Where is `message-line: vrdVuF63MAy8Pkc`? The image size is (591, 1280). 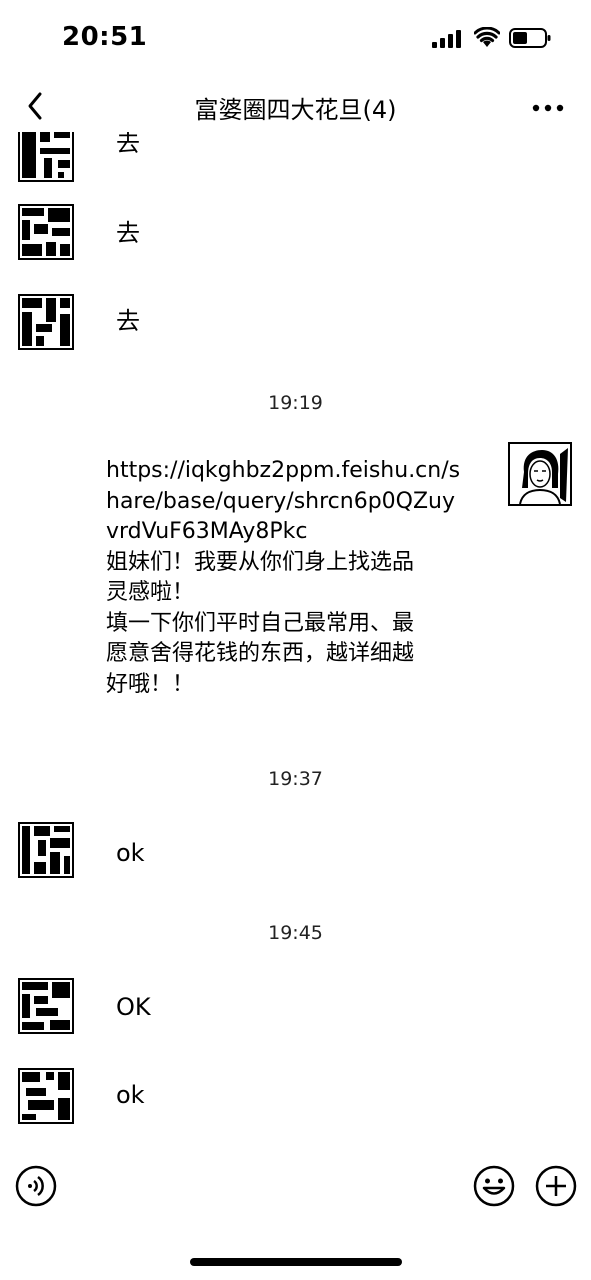
message-line: vrdVuF63MAy8Pkc is located at coordinates (207, 531).